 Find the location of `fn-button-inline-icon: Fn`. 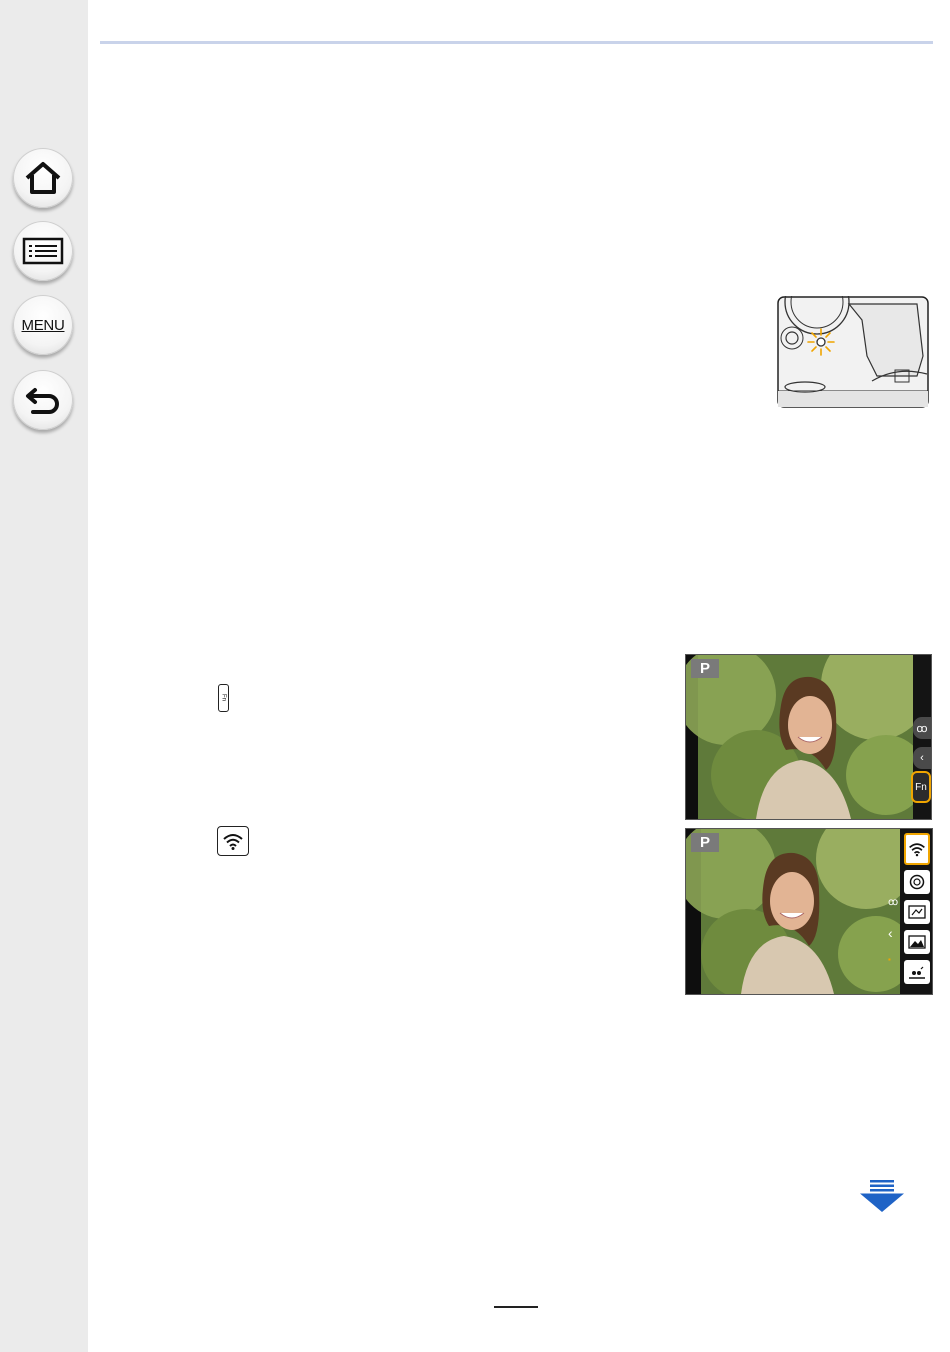

fn-button-inline-icon: Fn is located at coordinates (223, 698).